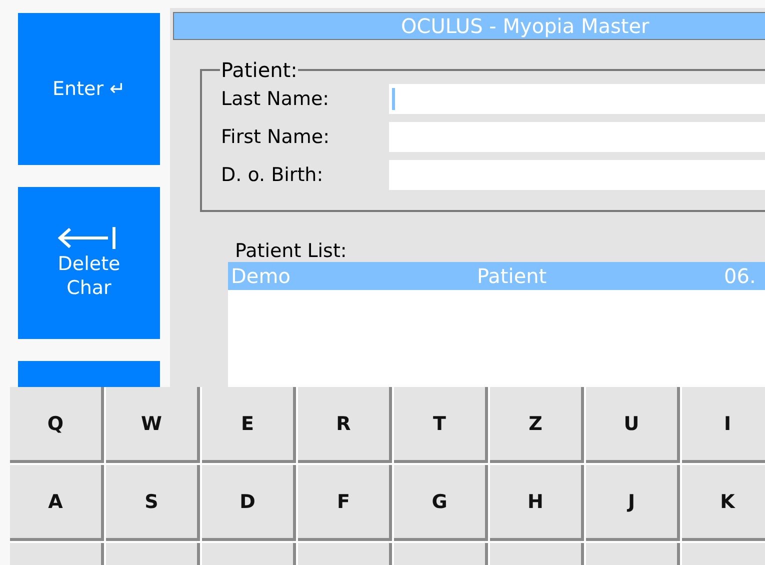  What do you see at coordinates (469, 26) in the screenshot?
I see `window-title: OCULUS - Myopia Master` at bounding box center [469, 26].